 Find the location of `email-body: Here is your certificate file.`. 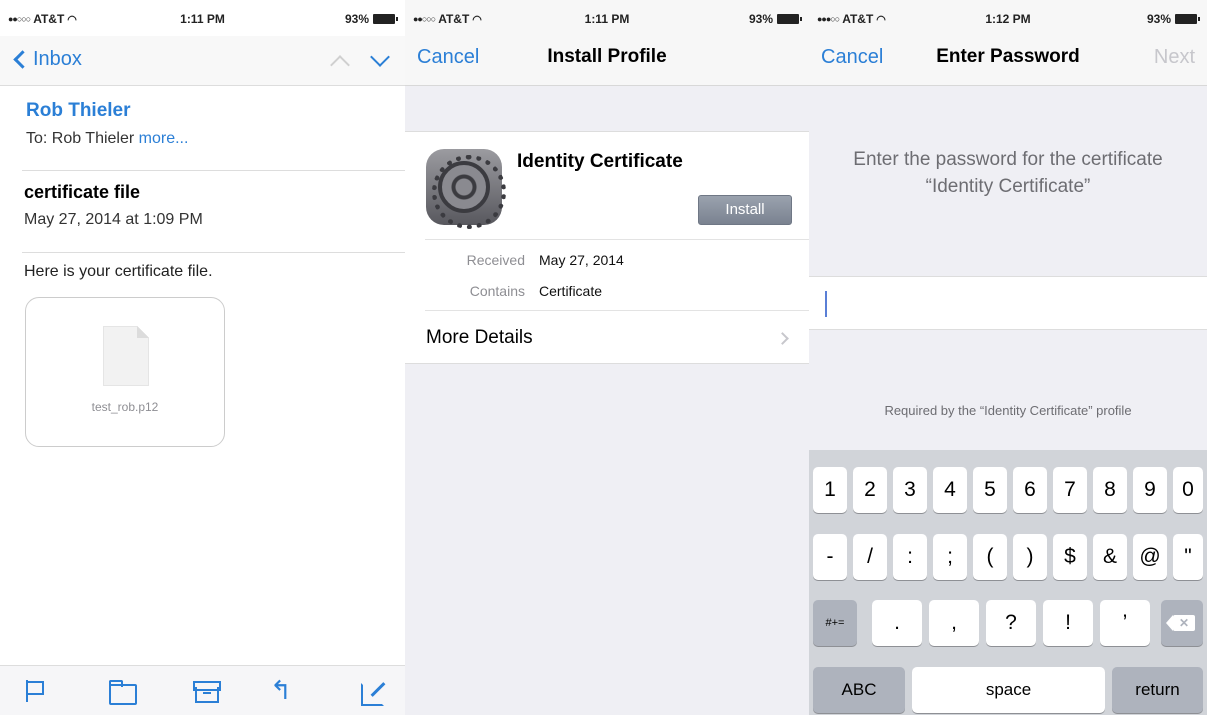

email-body: Here is your certificate file. is located at coordinates (118, 271).